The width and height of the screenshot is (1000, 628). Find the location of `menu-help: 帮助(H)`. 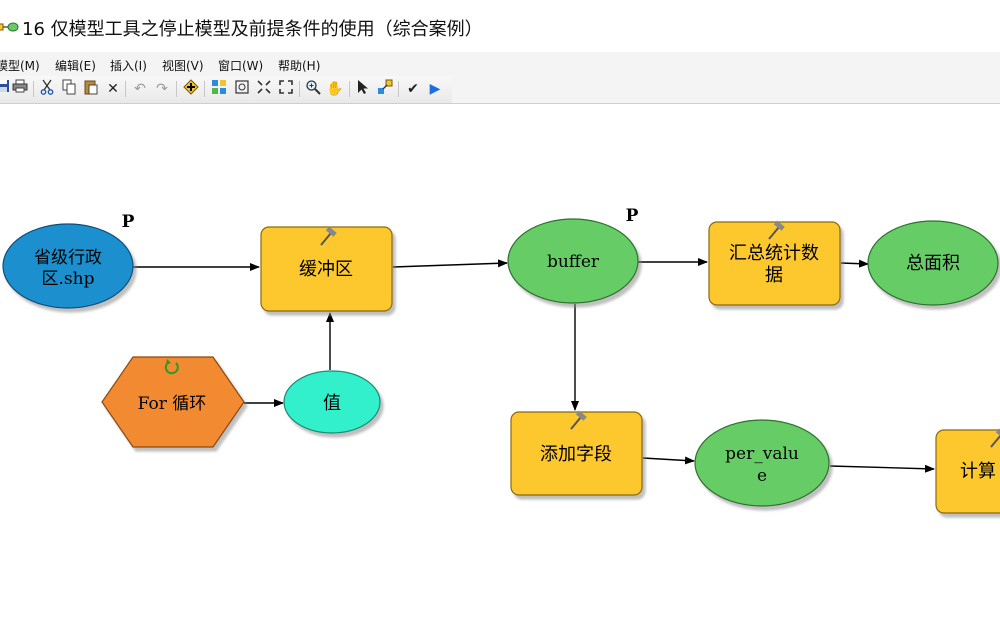

menu-help: 帮助(H) is located at coordinates (299, 65).